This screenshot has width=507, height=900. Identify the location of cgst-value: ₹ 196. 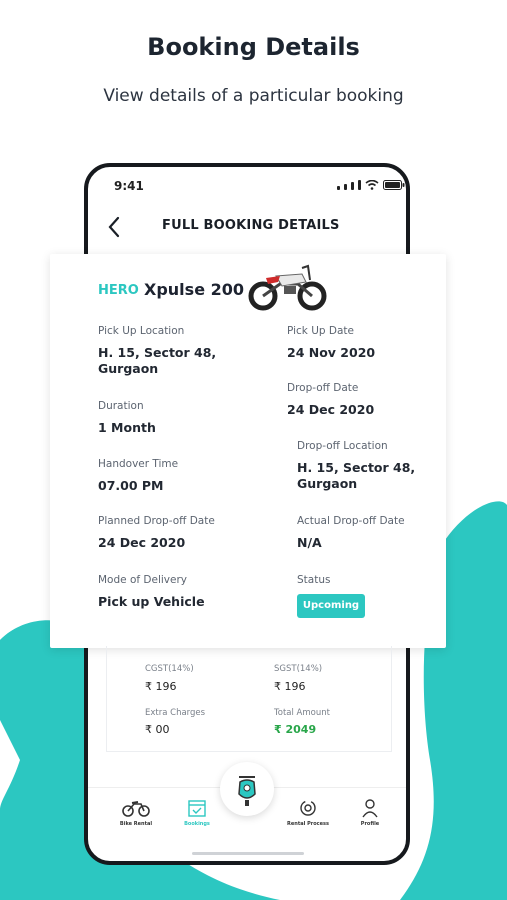
(161, 686).